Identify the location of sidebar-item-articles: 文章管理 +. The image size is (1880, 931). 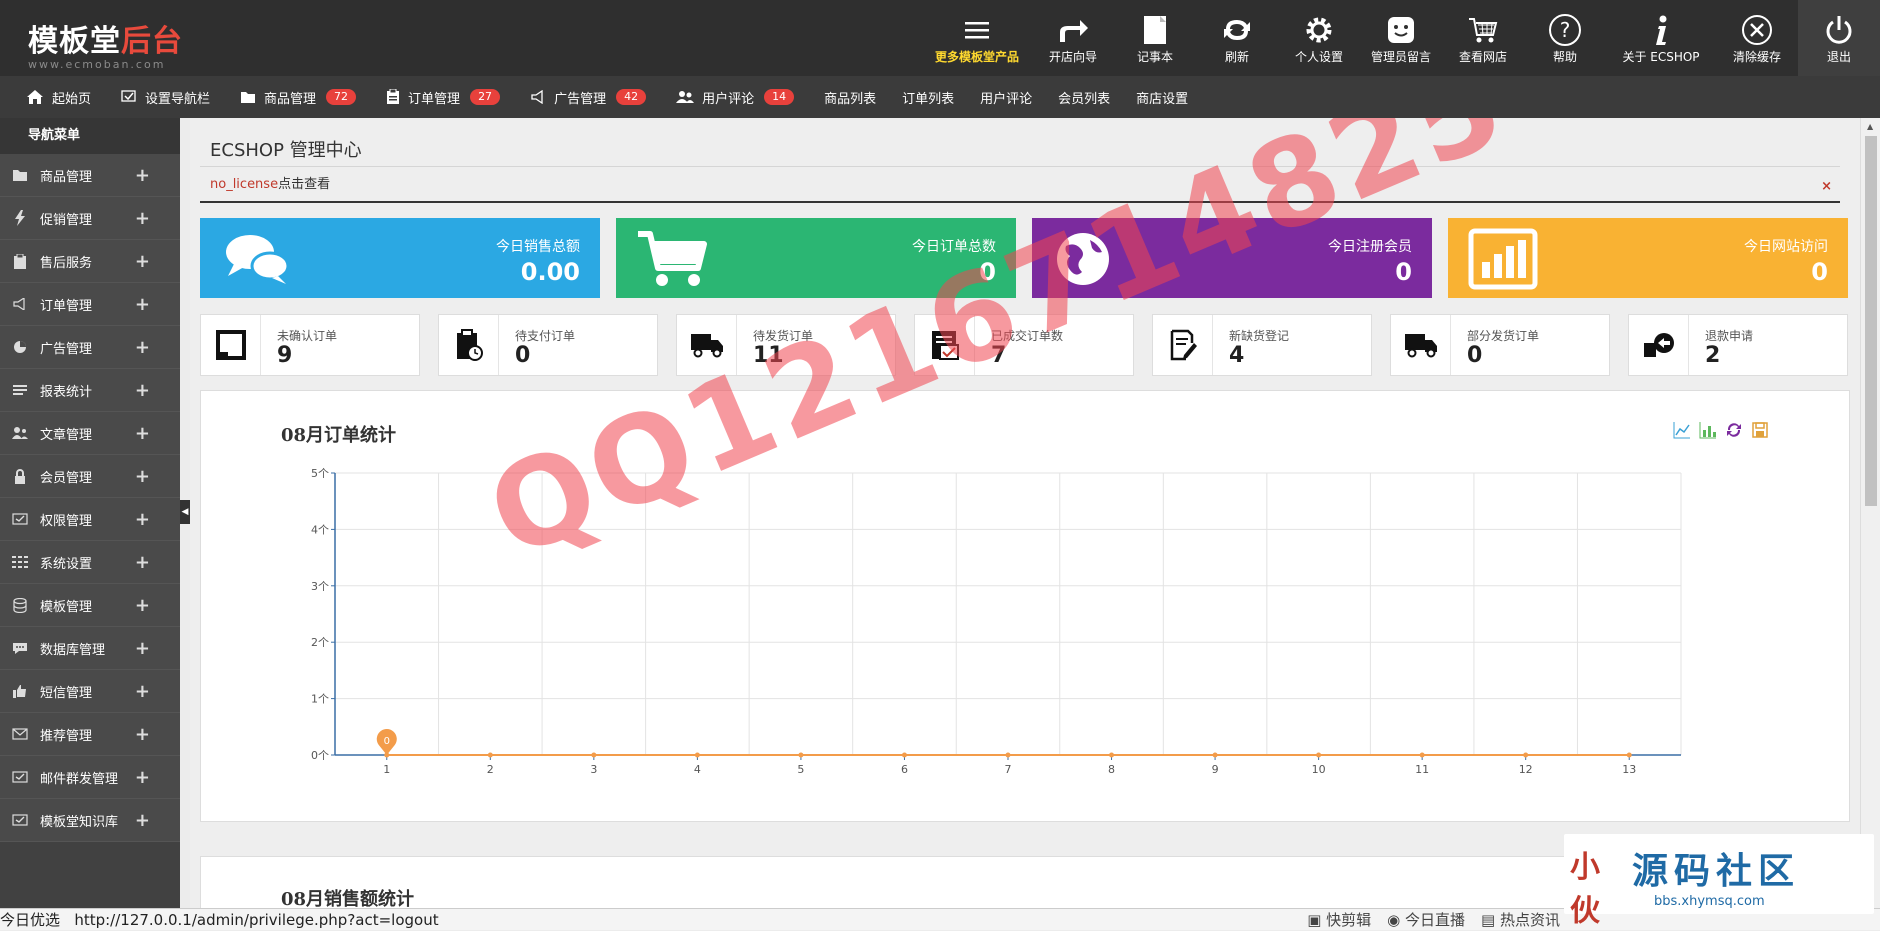
(90, 433).